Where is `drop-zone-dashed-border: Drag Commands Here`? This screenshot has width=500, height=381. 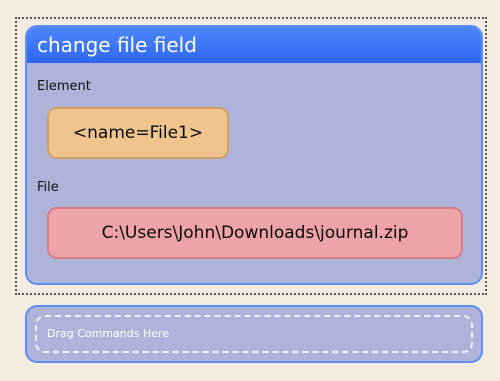
drop-zone-dashed-border: Drag Commands Here is located at coordinates (254, 334).